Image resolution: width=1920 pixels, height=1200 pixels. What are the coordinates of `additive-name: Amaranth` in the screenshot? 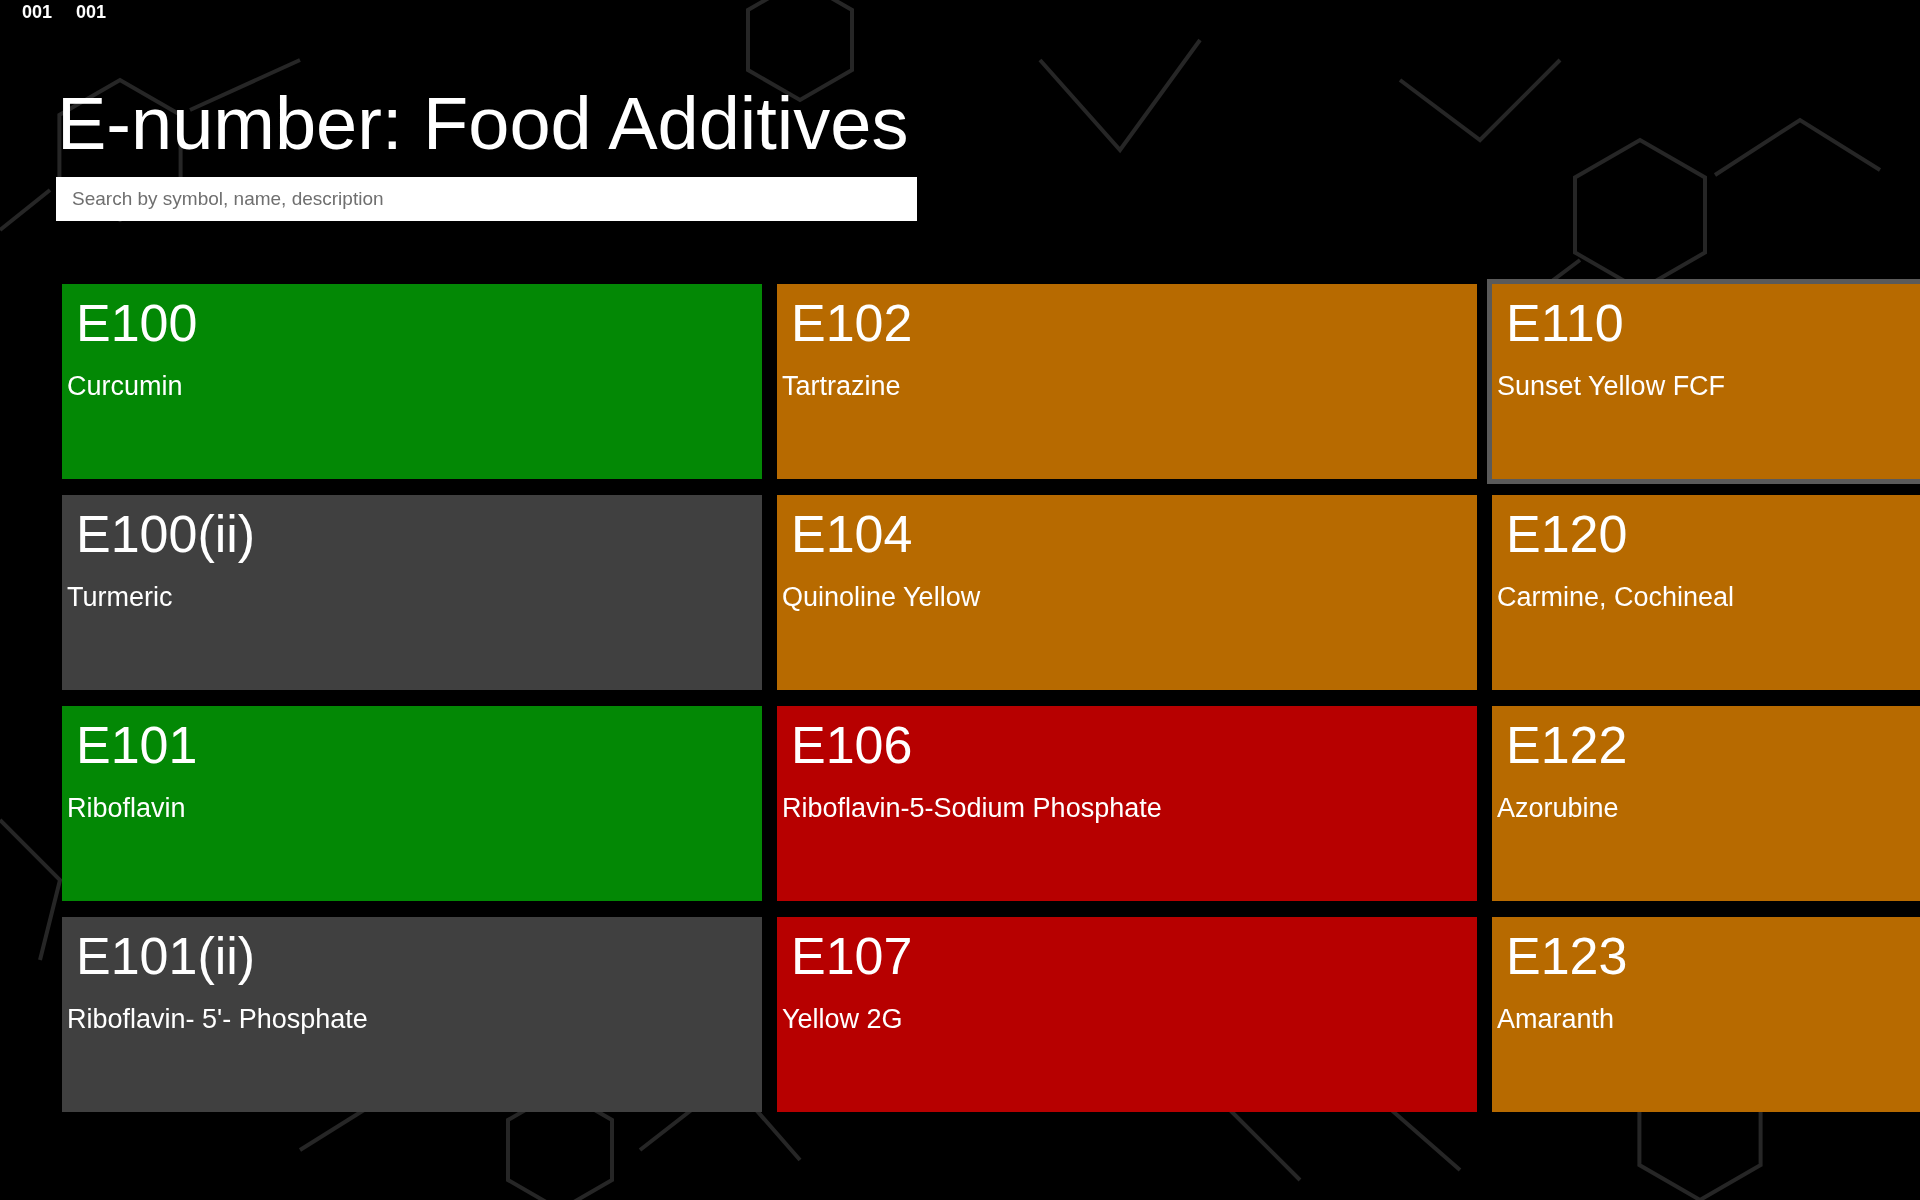 It's located at (1556, 1019).